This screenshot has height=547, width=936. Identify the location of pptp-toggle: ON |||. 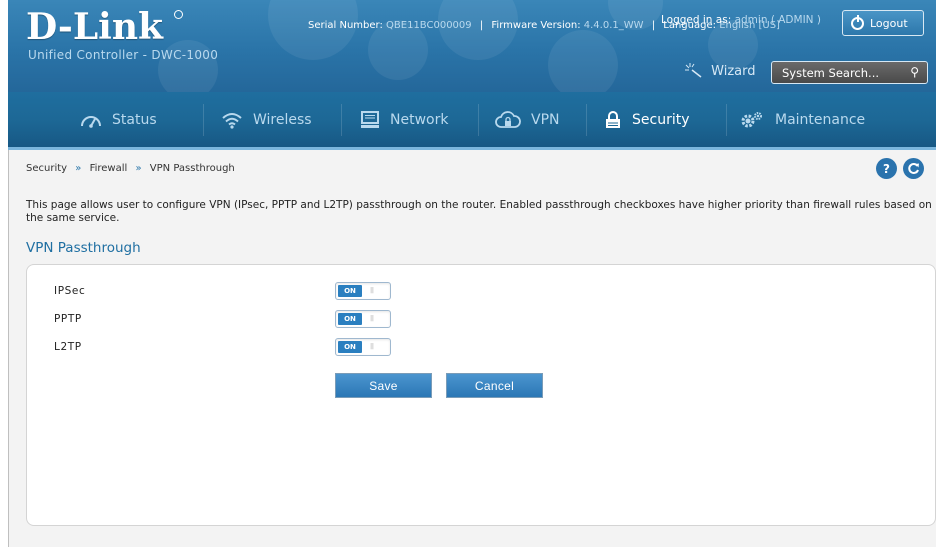
(363, 319).